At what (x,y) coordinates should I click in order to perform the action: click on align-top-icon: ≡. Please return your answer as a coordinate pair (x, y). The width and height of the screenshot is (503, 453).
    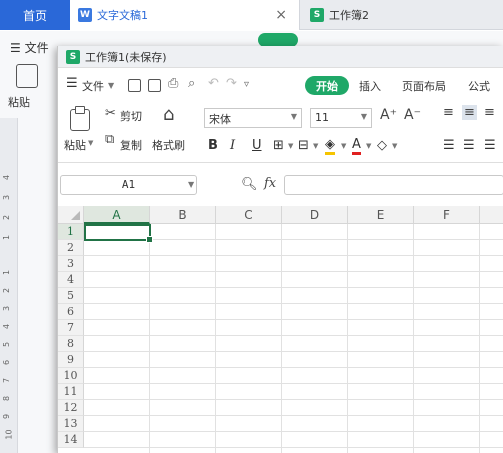
    Looking at the image, I should click on (448, 112).